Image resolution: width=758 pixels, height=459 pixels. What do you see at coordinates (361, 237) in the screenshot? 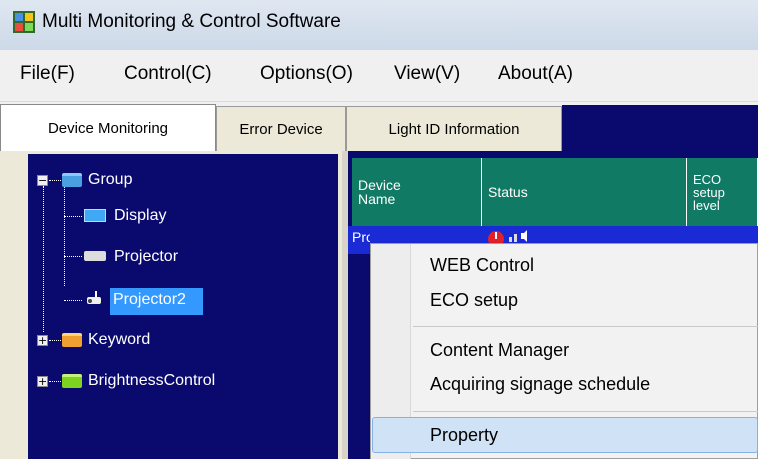
I see `device-name-cell: Projector2` at bounding box center [361, 237].